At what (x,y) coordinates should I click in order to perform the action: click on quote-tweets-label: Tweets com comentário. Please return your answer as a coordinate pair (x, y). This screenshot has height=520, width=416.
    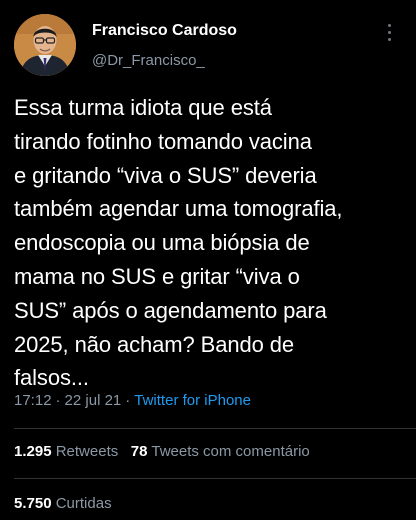
    Looking at the image, I should click on (230, 451).